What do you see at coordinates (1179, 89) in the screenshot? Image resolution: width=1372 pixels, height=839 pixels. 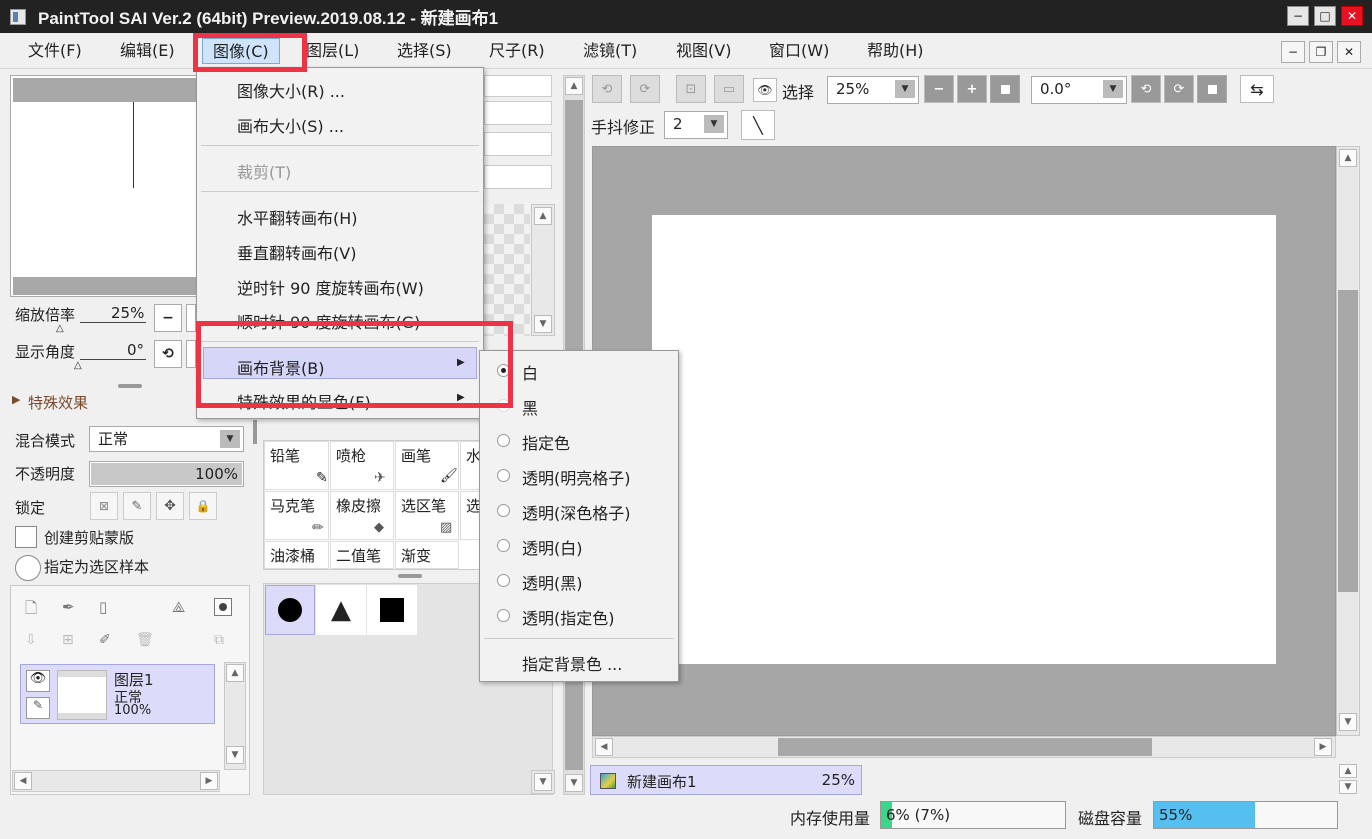 I see `rotate-cw-icon: ⟳` at bounding box center [1179, 89].